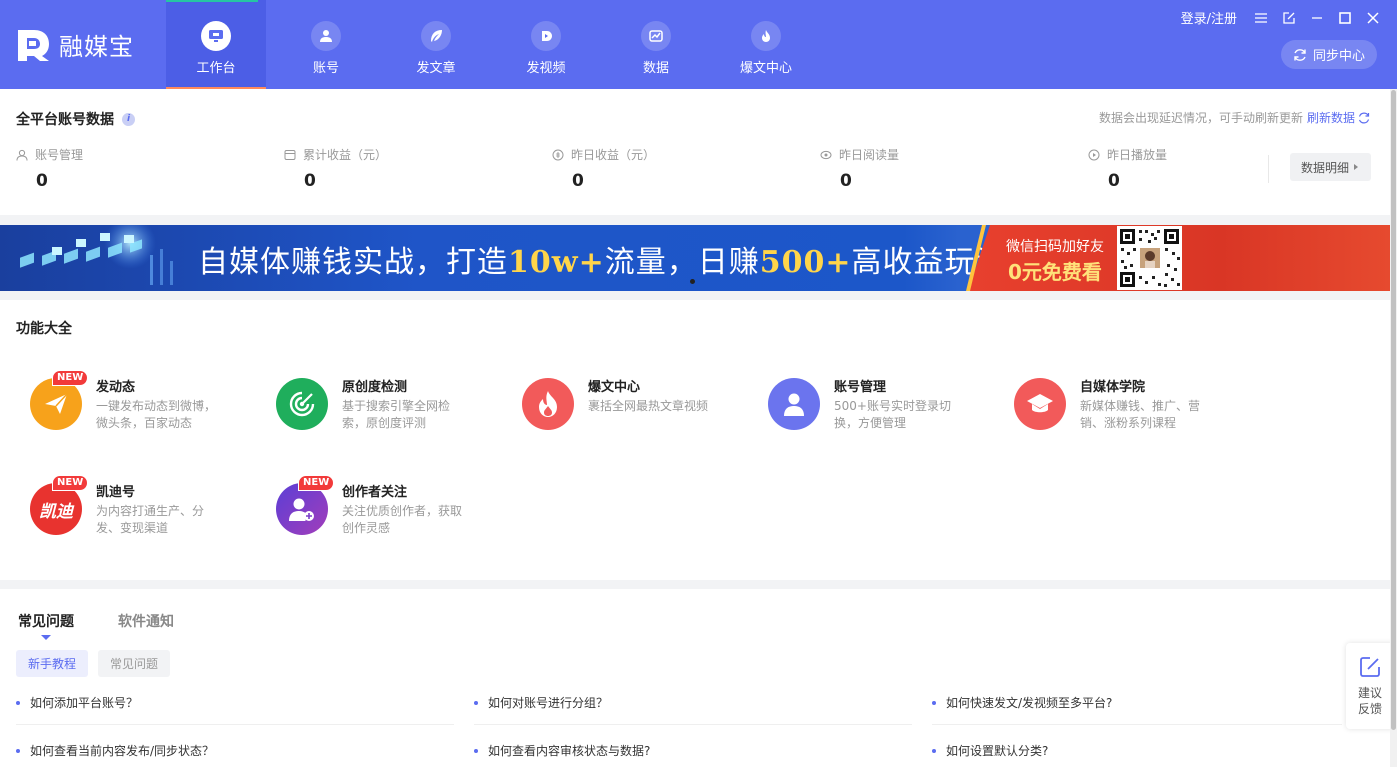 This screenshot has height=767, width=1397. Describe the element at coordinates (345, 155) in the screenshot. I see `stat-label: 累计收益（元）` at that location.